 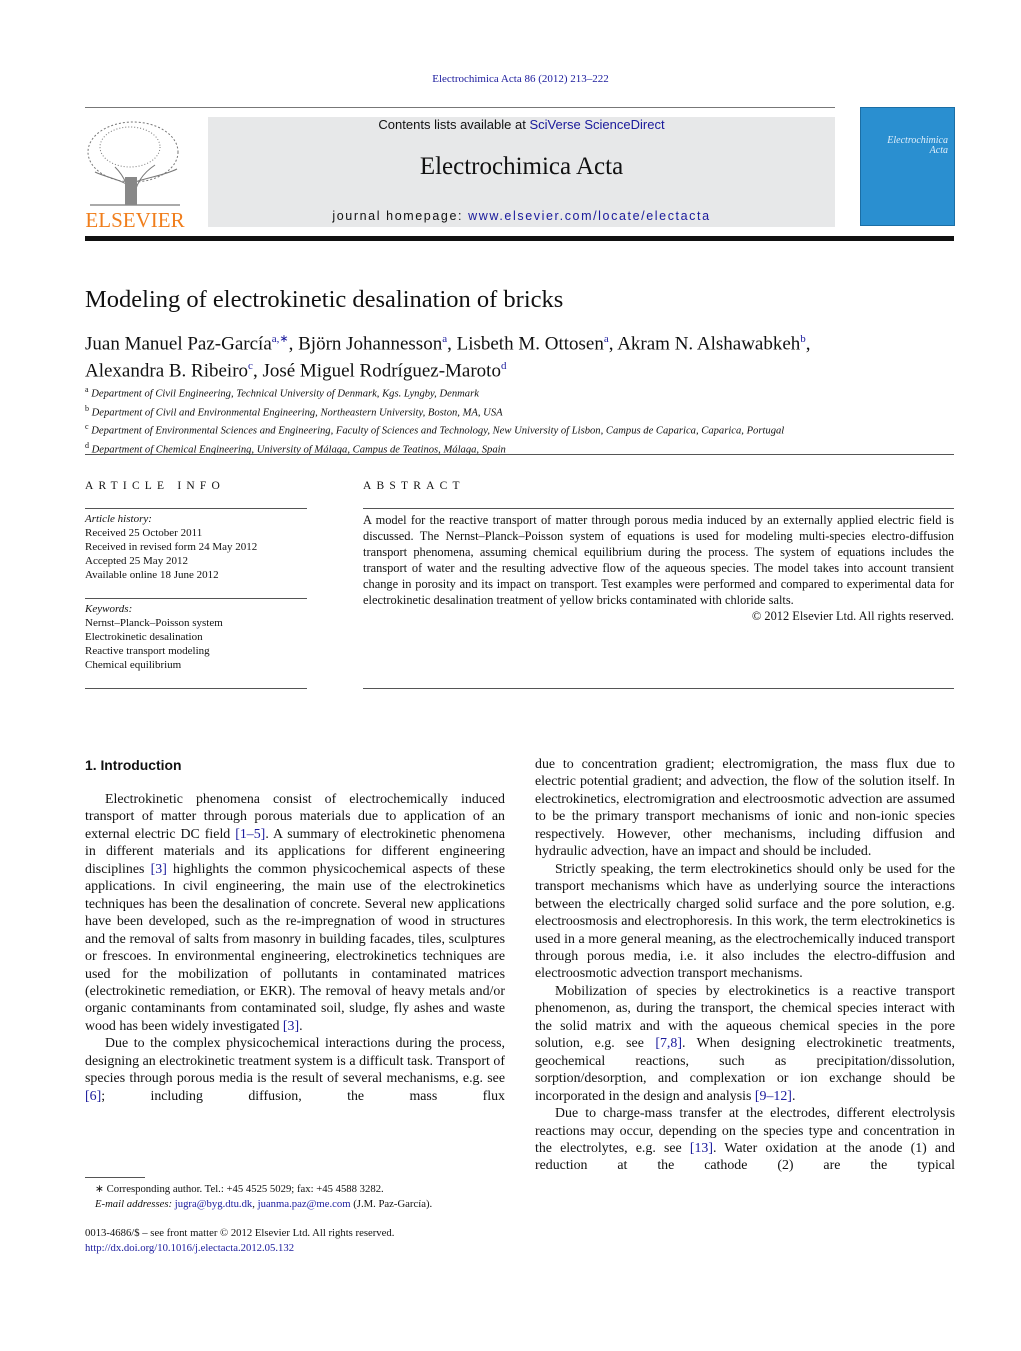 I want to click on elsevier-tree-icon: ELSEVIER, so click(x=135, y=176).